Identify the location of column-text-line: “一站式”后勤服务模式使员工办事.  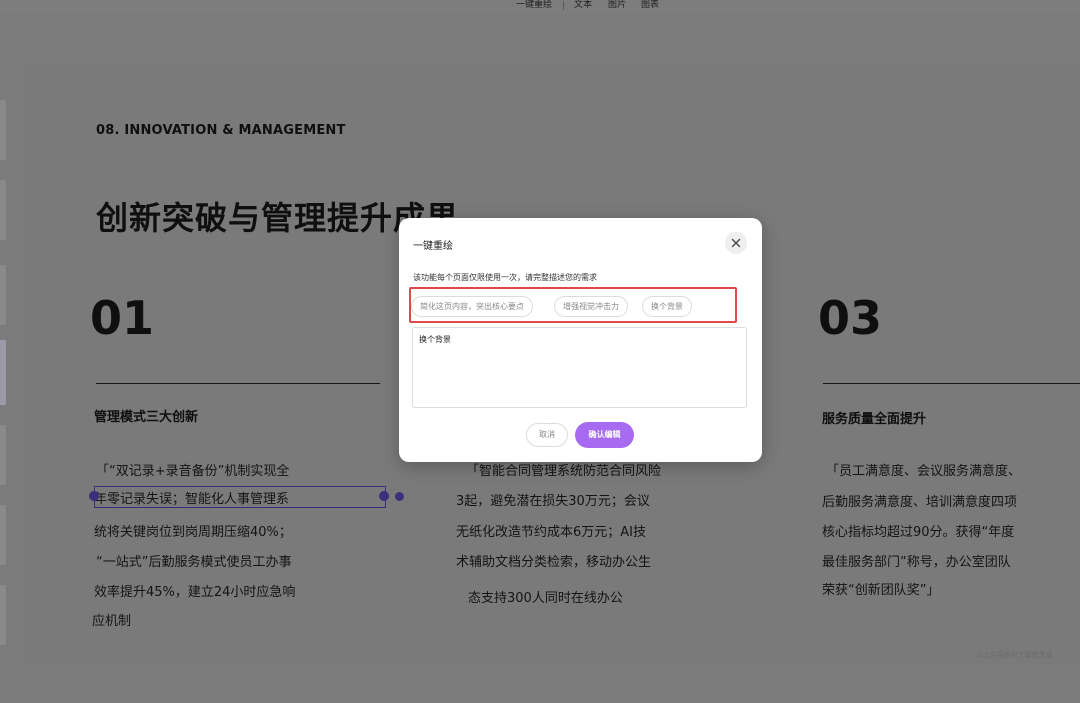
(193, 560).